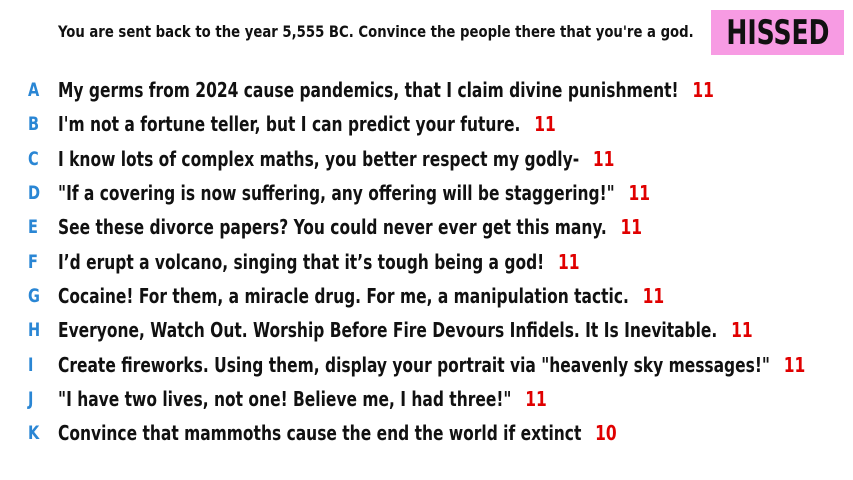 Image resolution: width=853 pixels, height=480 pixels. I want to click on answer-letter: K, so click(34, 433).